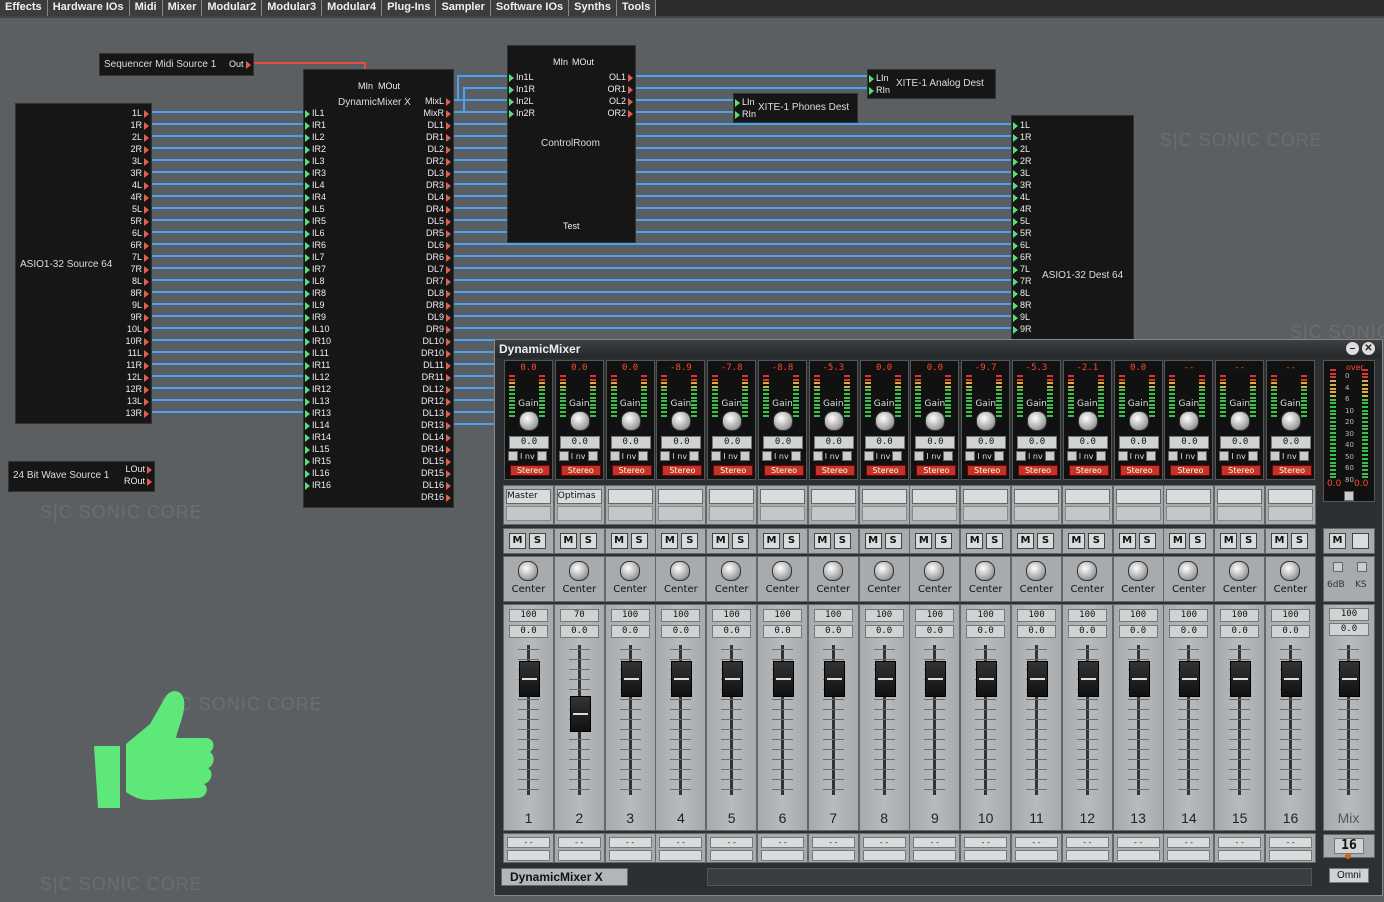  I want to click on port-dl6: DL6, so click(439, 245).